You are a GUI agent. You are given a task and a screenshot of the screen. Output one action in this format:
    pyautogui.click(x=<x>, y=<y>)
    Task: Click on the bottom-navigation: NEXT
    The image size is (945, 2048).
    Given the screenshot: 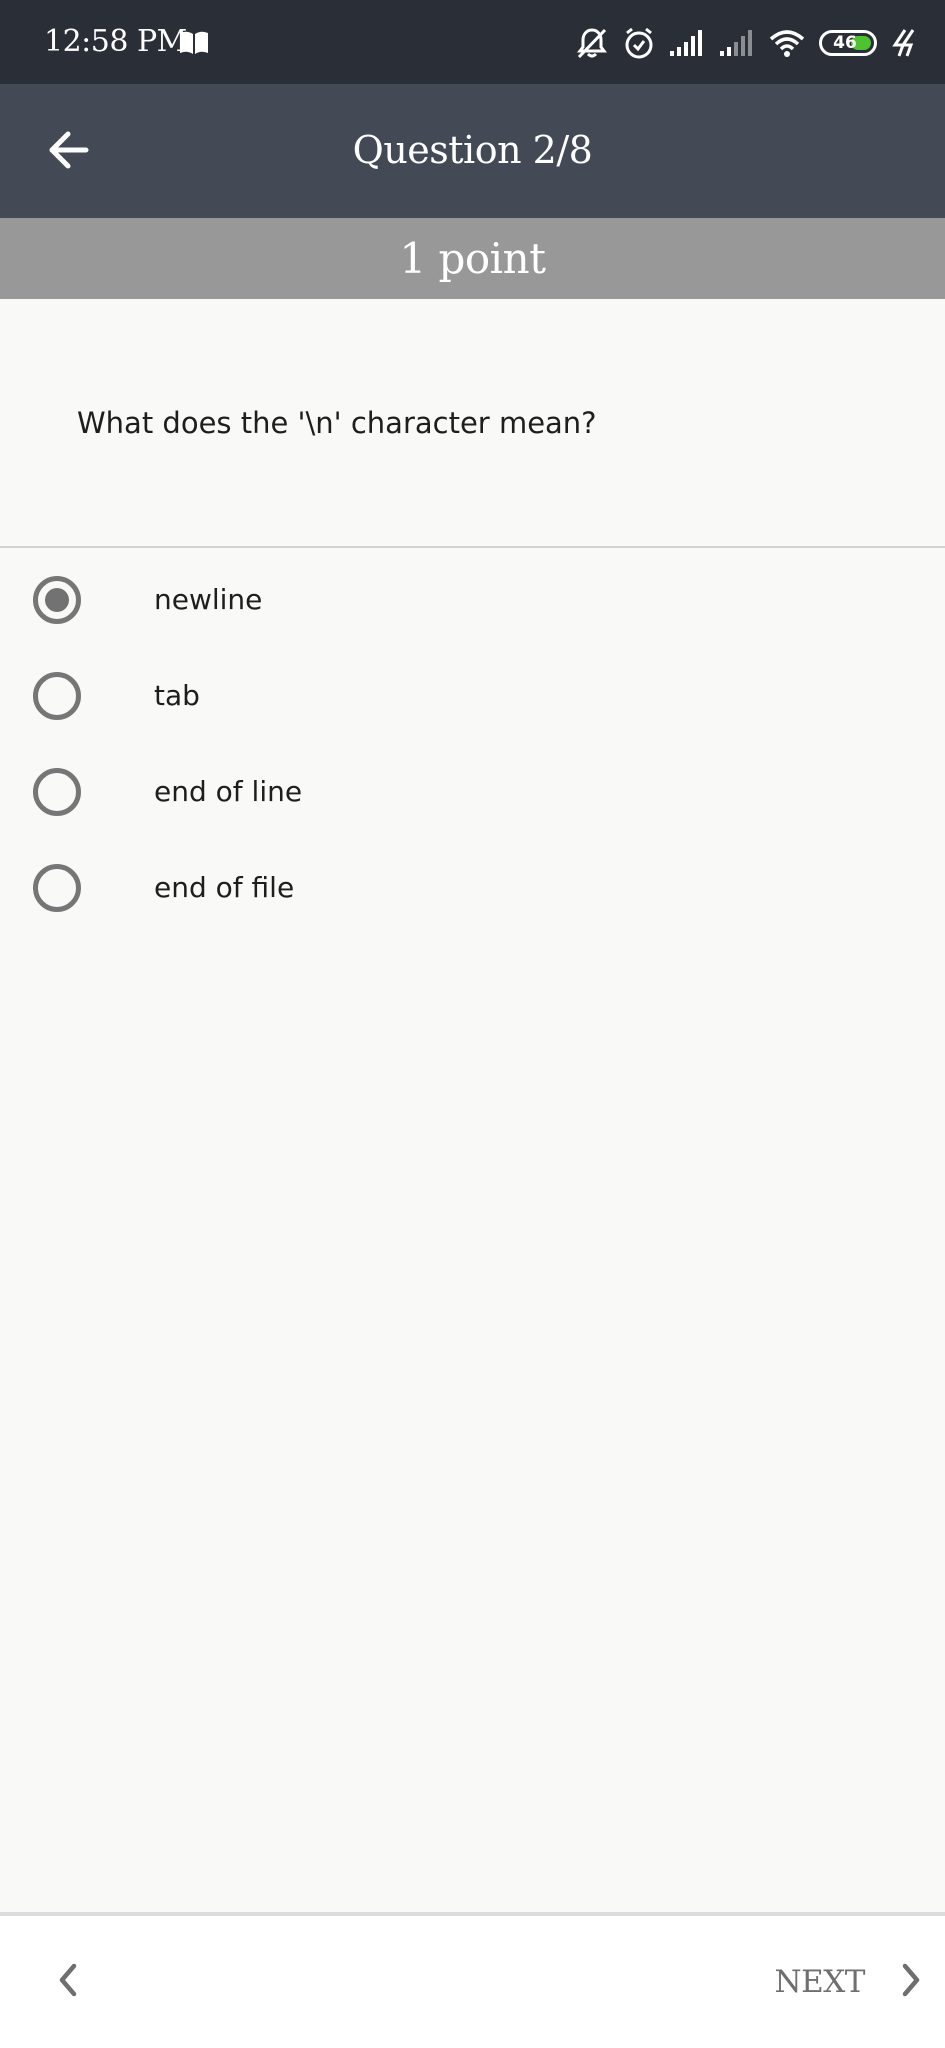 What is the action you would take?
    pyautogui.click(x=472, y=1980)
    